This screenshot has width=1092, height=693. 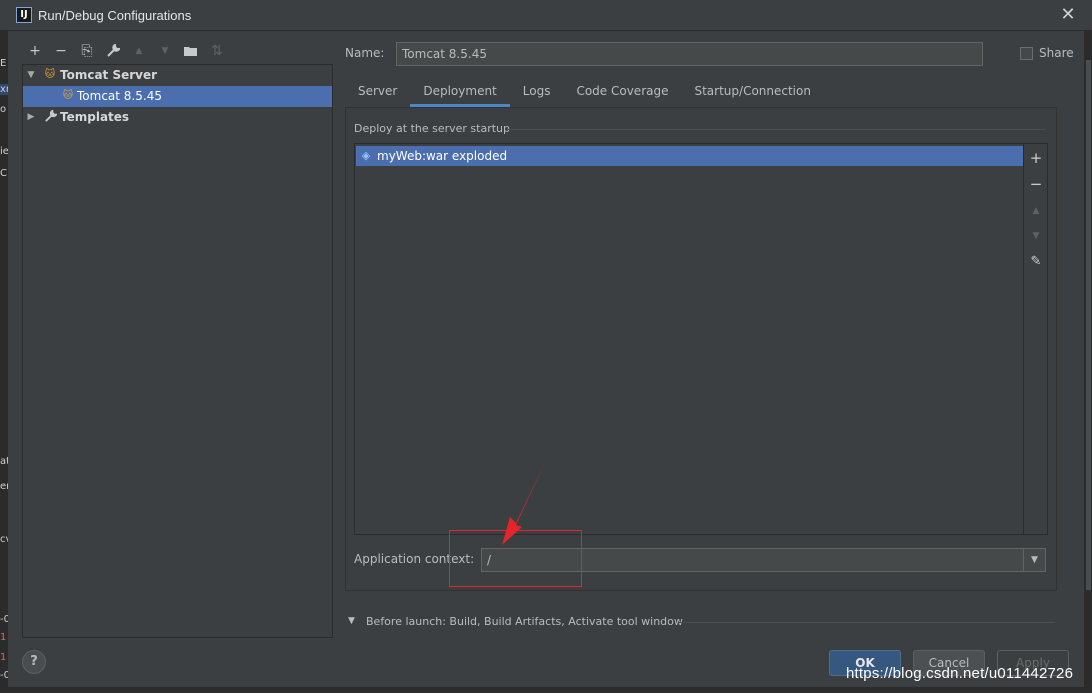 I want to click on tab-server: Server, so click(x=377, y=93).